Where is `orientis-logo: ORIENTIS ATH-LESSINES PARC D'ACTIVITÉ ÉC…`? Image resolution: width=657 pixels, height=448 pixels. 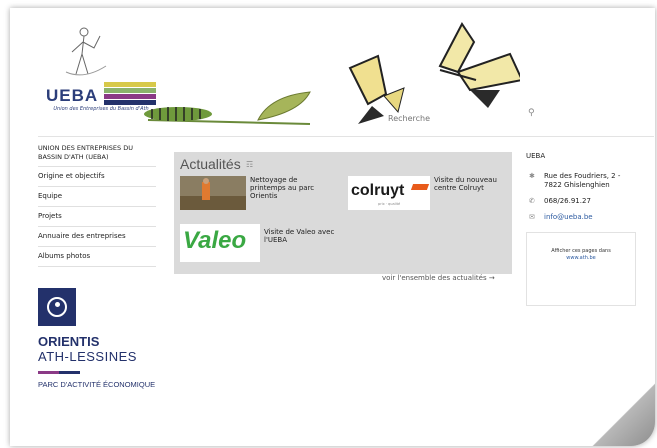
orientis-logo: ORIENTIS ATH-LESSINES PARC D'ACTIVITÉ ÉC… is located at coordinates (98, 338).